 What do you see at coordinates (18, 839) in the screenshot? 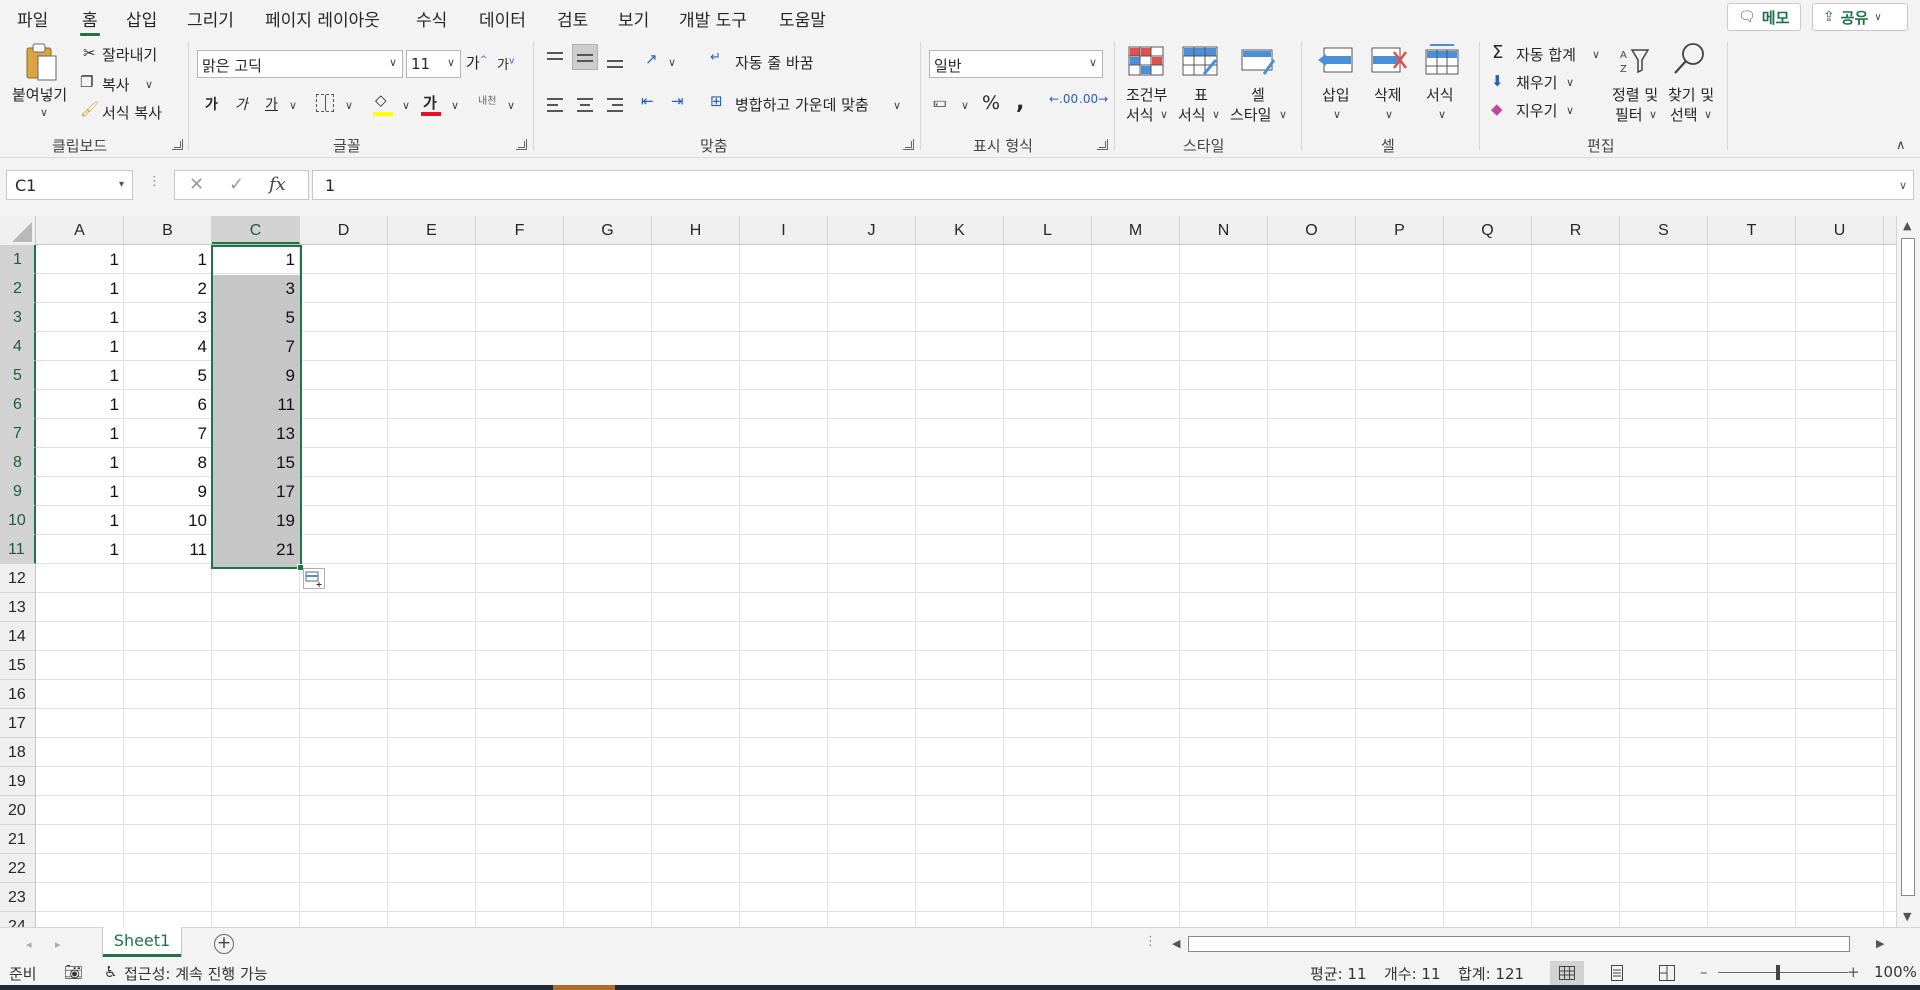
I see `row-header-21: 21` at bounding box center [18, 839].